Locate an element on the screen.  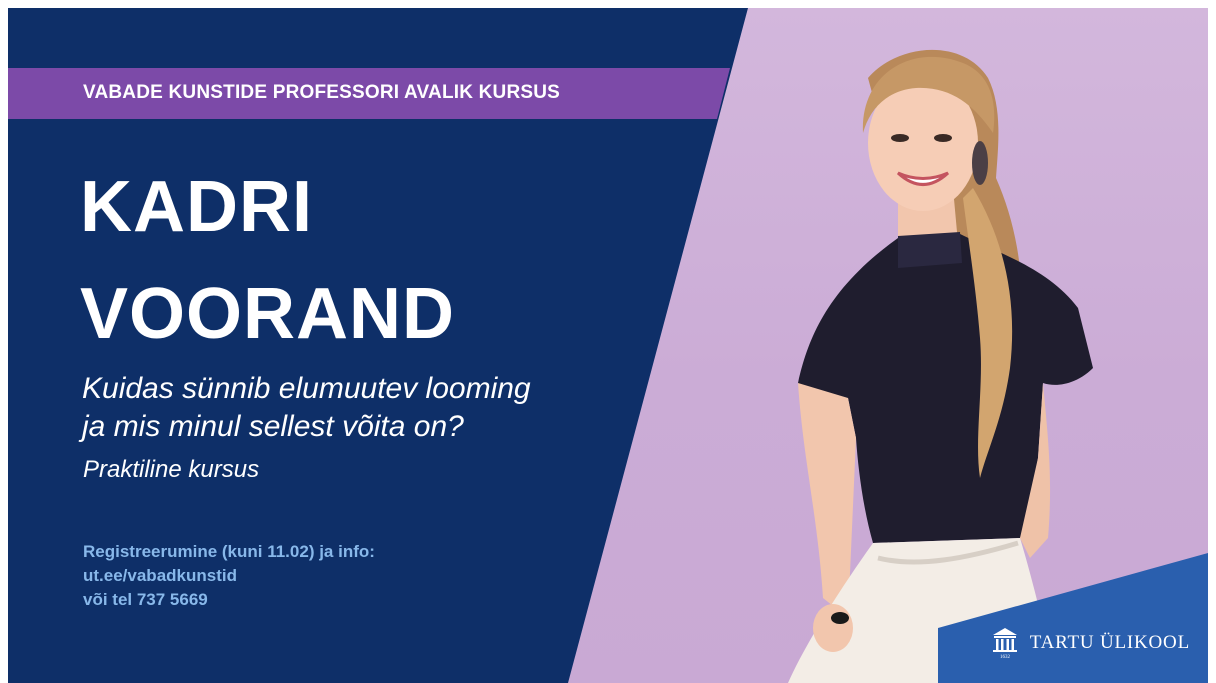
registration-phone: või tel 737 5669 is located at coordinates (145, 599).